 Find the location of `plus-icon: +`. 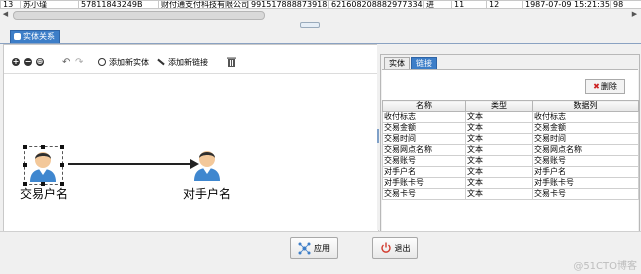

plus-icon: + is located at coordinates (16, 62).